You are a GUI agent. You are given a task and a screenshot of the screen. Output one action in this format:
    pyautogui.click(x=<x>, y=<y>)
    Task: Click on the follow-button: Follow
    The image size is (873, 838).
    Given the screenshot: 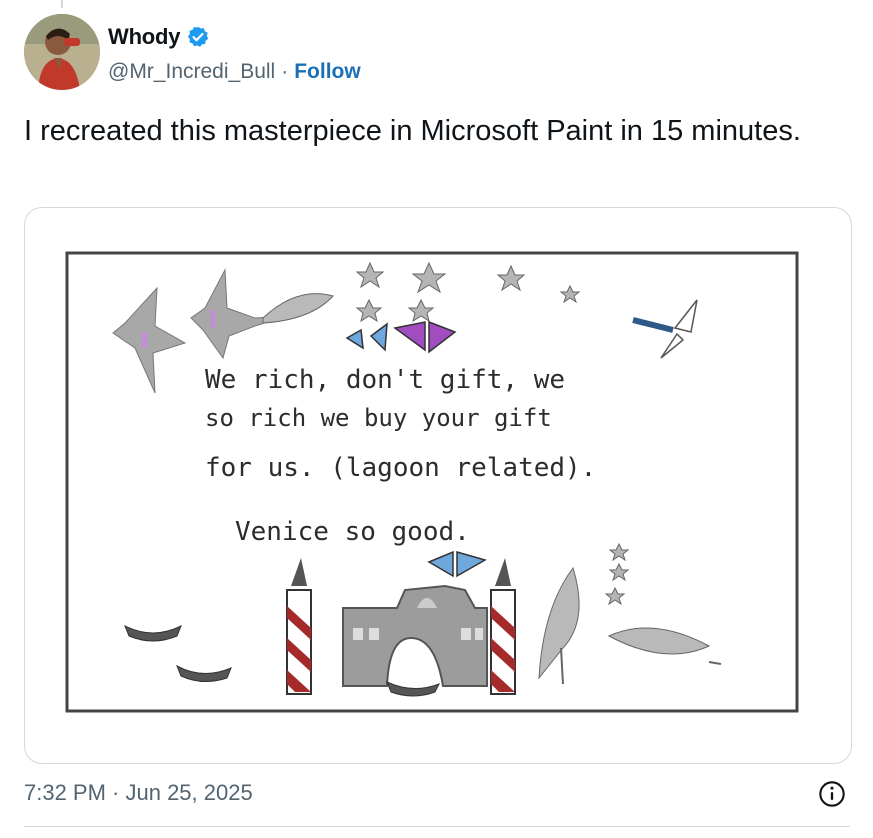 What is the action you would take?
    pyautogui.click(x=327, y=72)
    